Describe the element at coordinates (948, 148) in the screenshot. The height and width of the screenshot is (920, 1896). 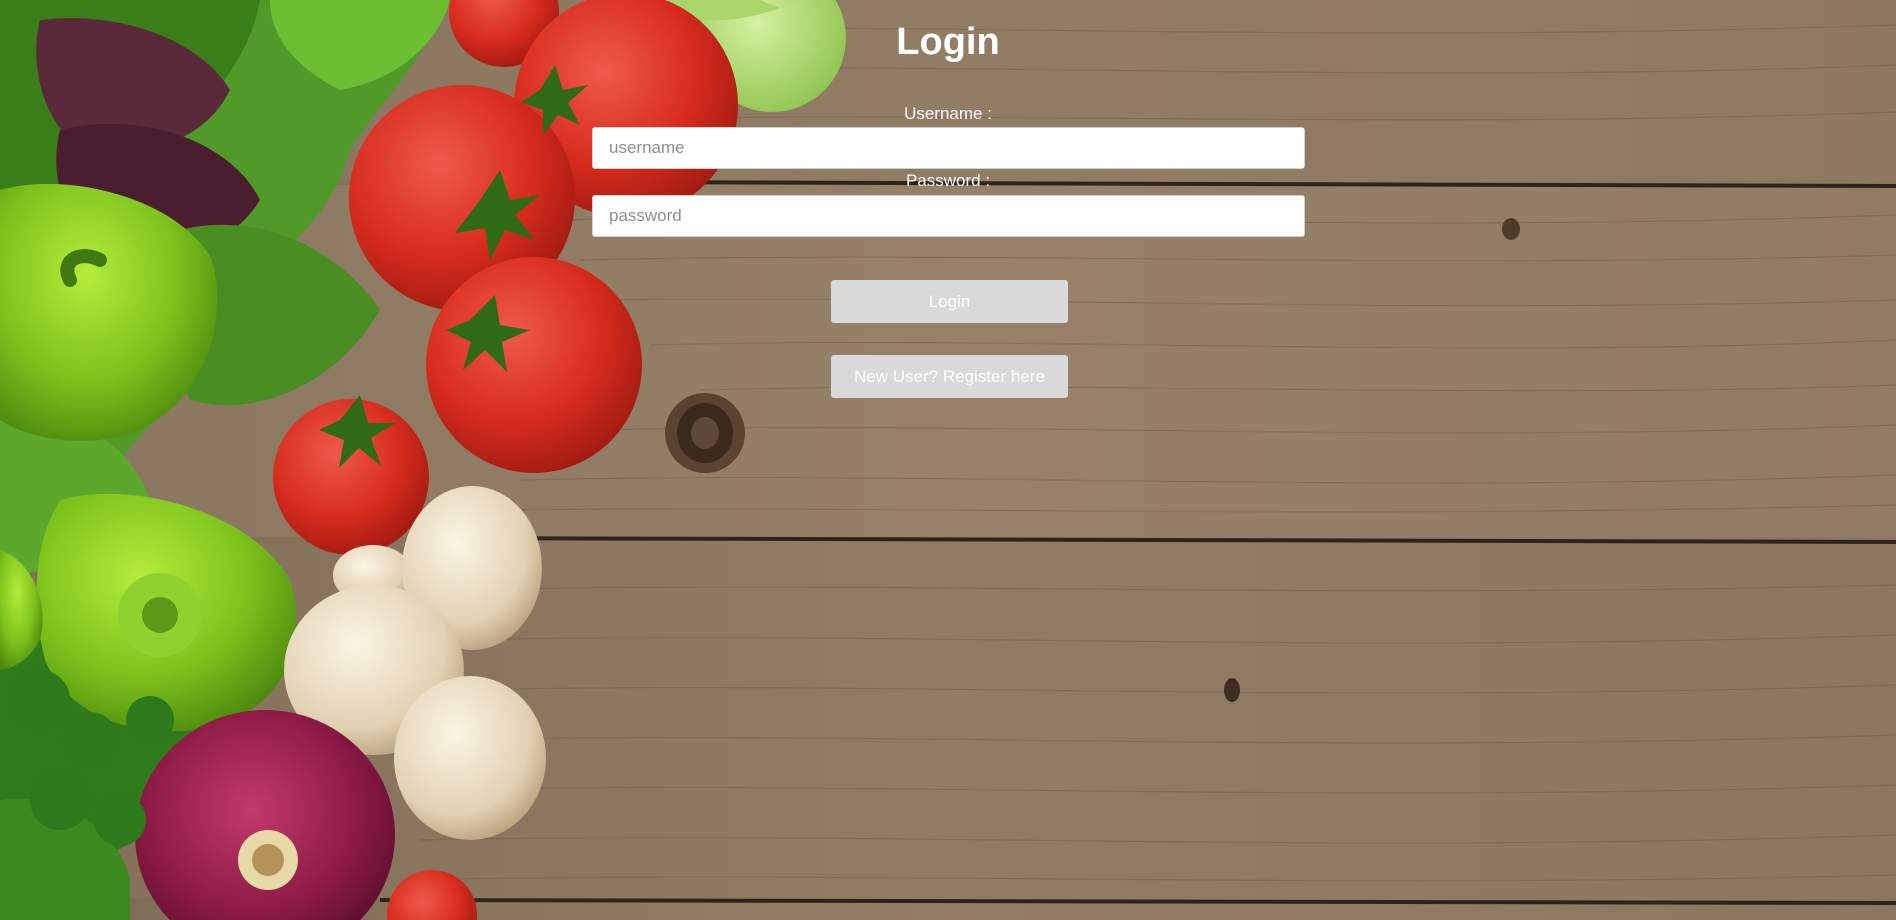
I see `username-input` at that location.